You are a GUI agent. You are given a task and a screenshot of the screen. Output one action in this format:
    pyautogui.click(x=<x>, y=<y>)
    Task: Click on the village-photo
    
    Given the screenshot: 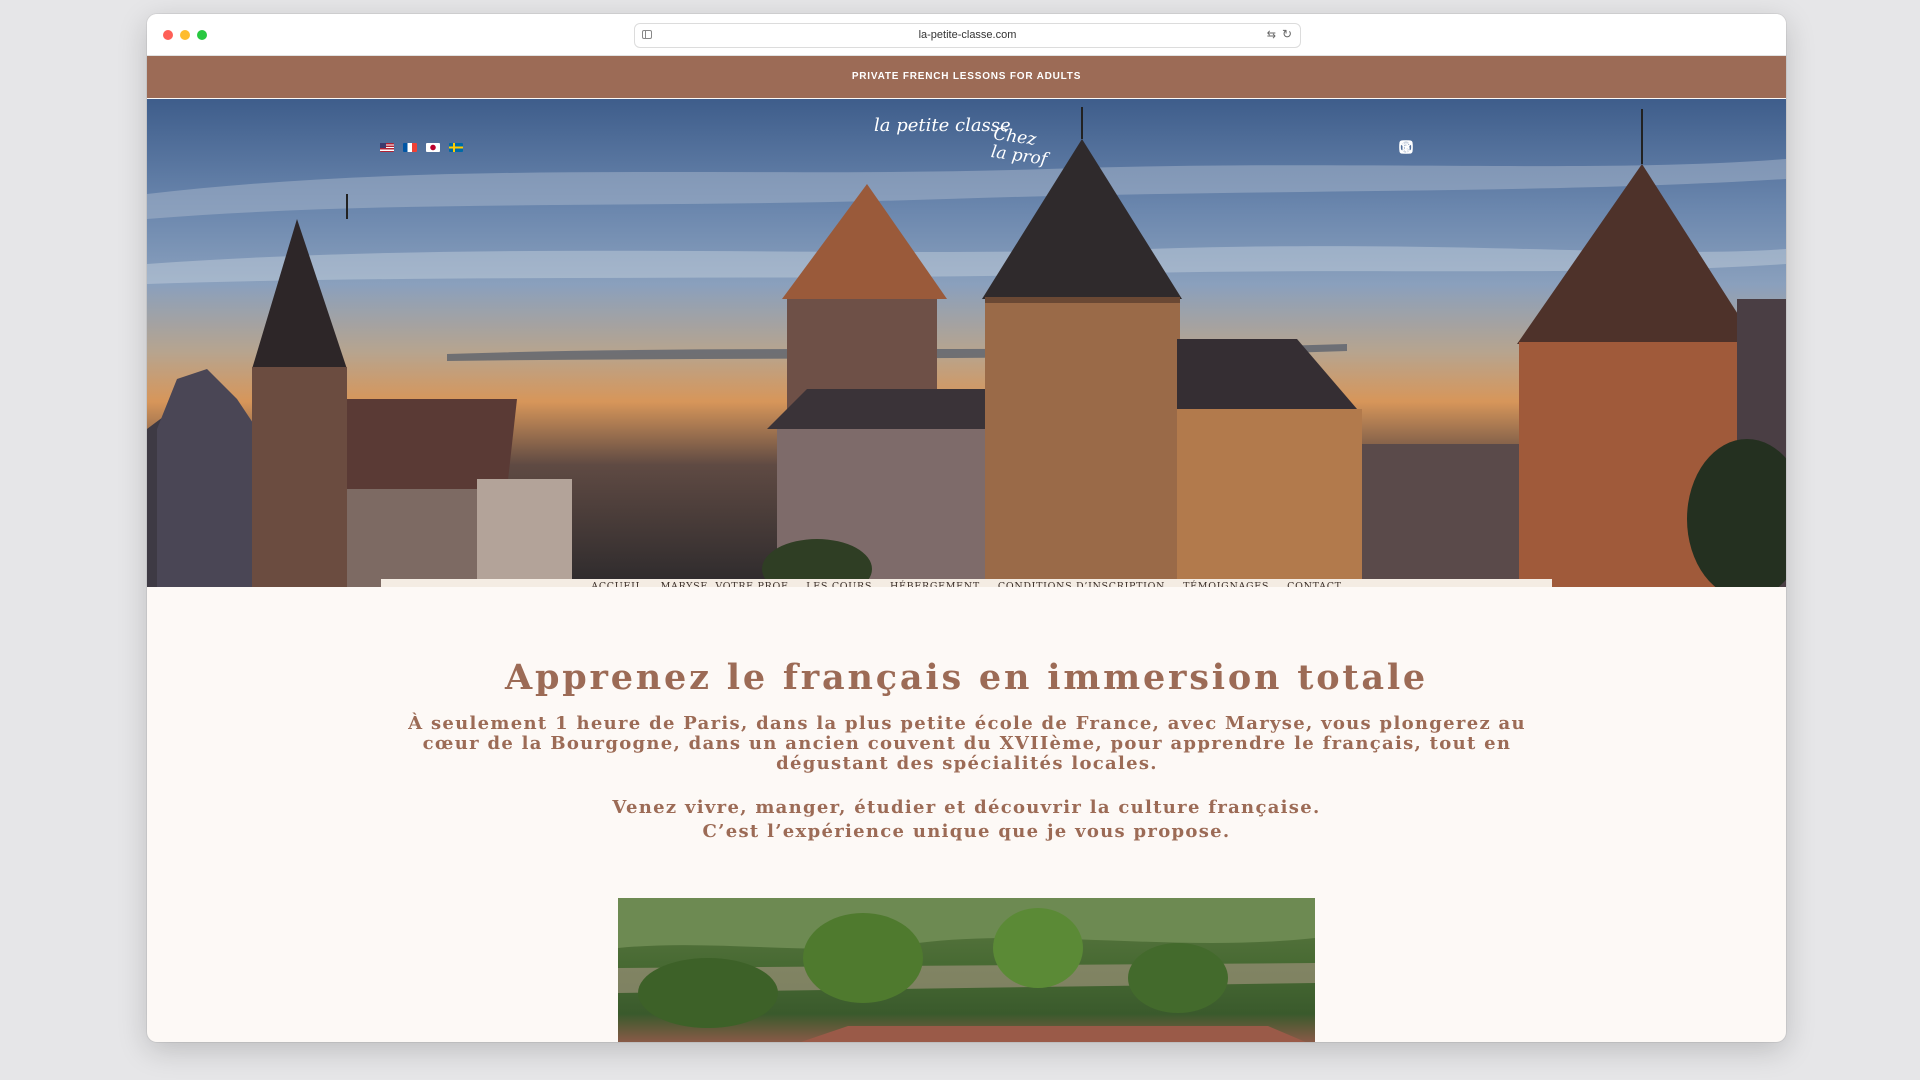 What is the action you would take?
    pyautogui.click(x=966, y=970)
    